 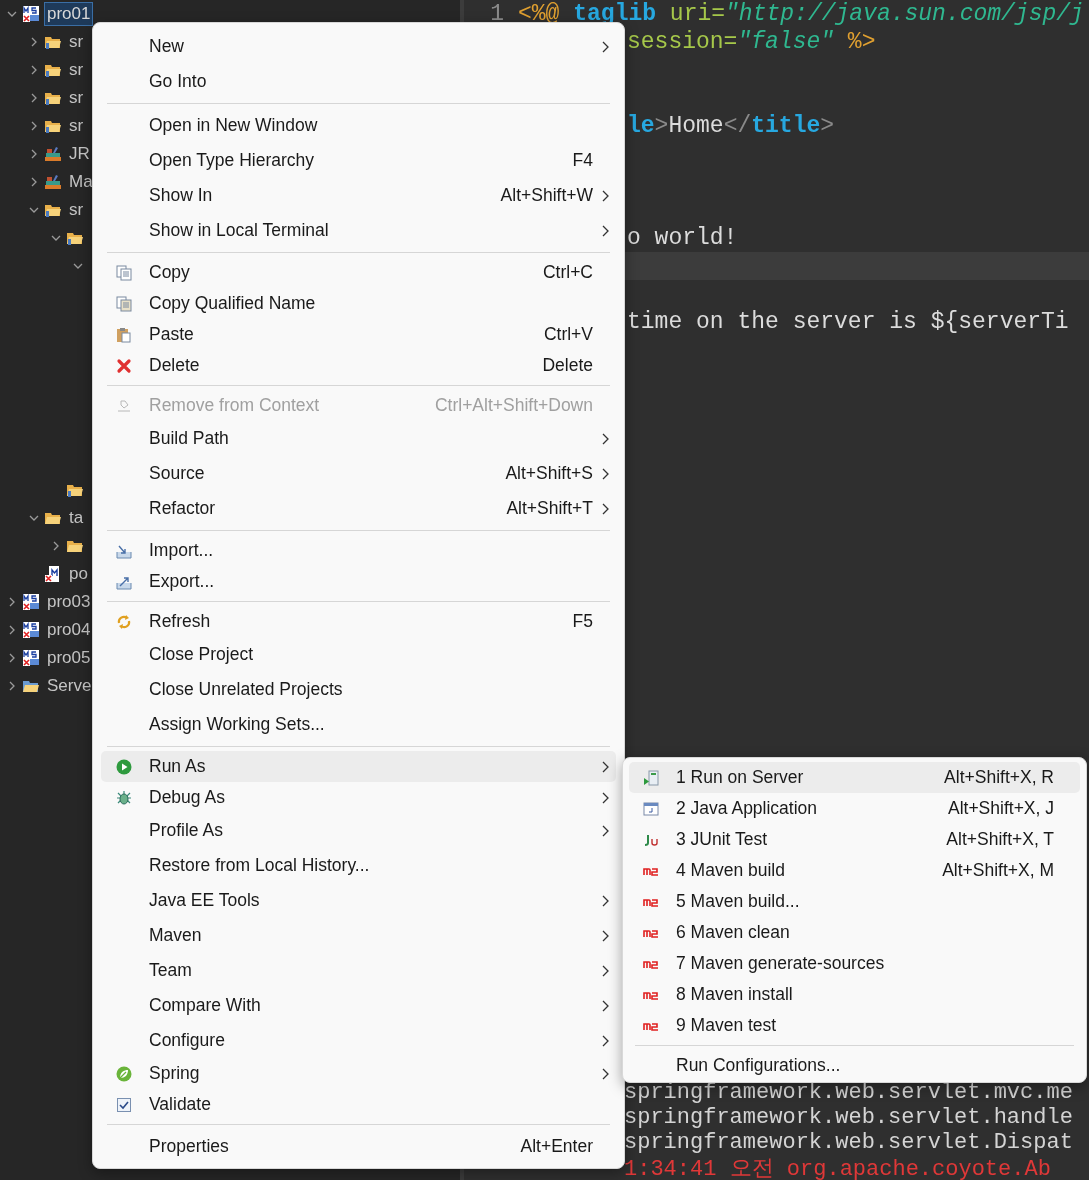 What do you see at coordinates (358, 1073) in the screenshot?
I see `menu-item: Spring` at bounding box center [358, 1073].